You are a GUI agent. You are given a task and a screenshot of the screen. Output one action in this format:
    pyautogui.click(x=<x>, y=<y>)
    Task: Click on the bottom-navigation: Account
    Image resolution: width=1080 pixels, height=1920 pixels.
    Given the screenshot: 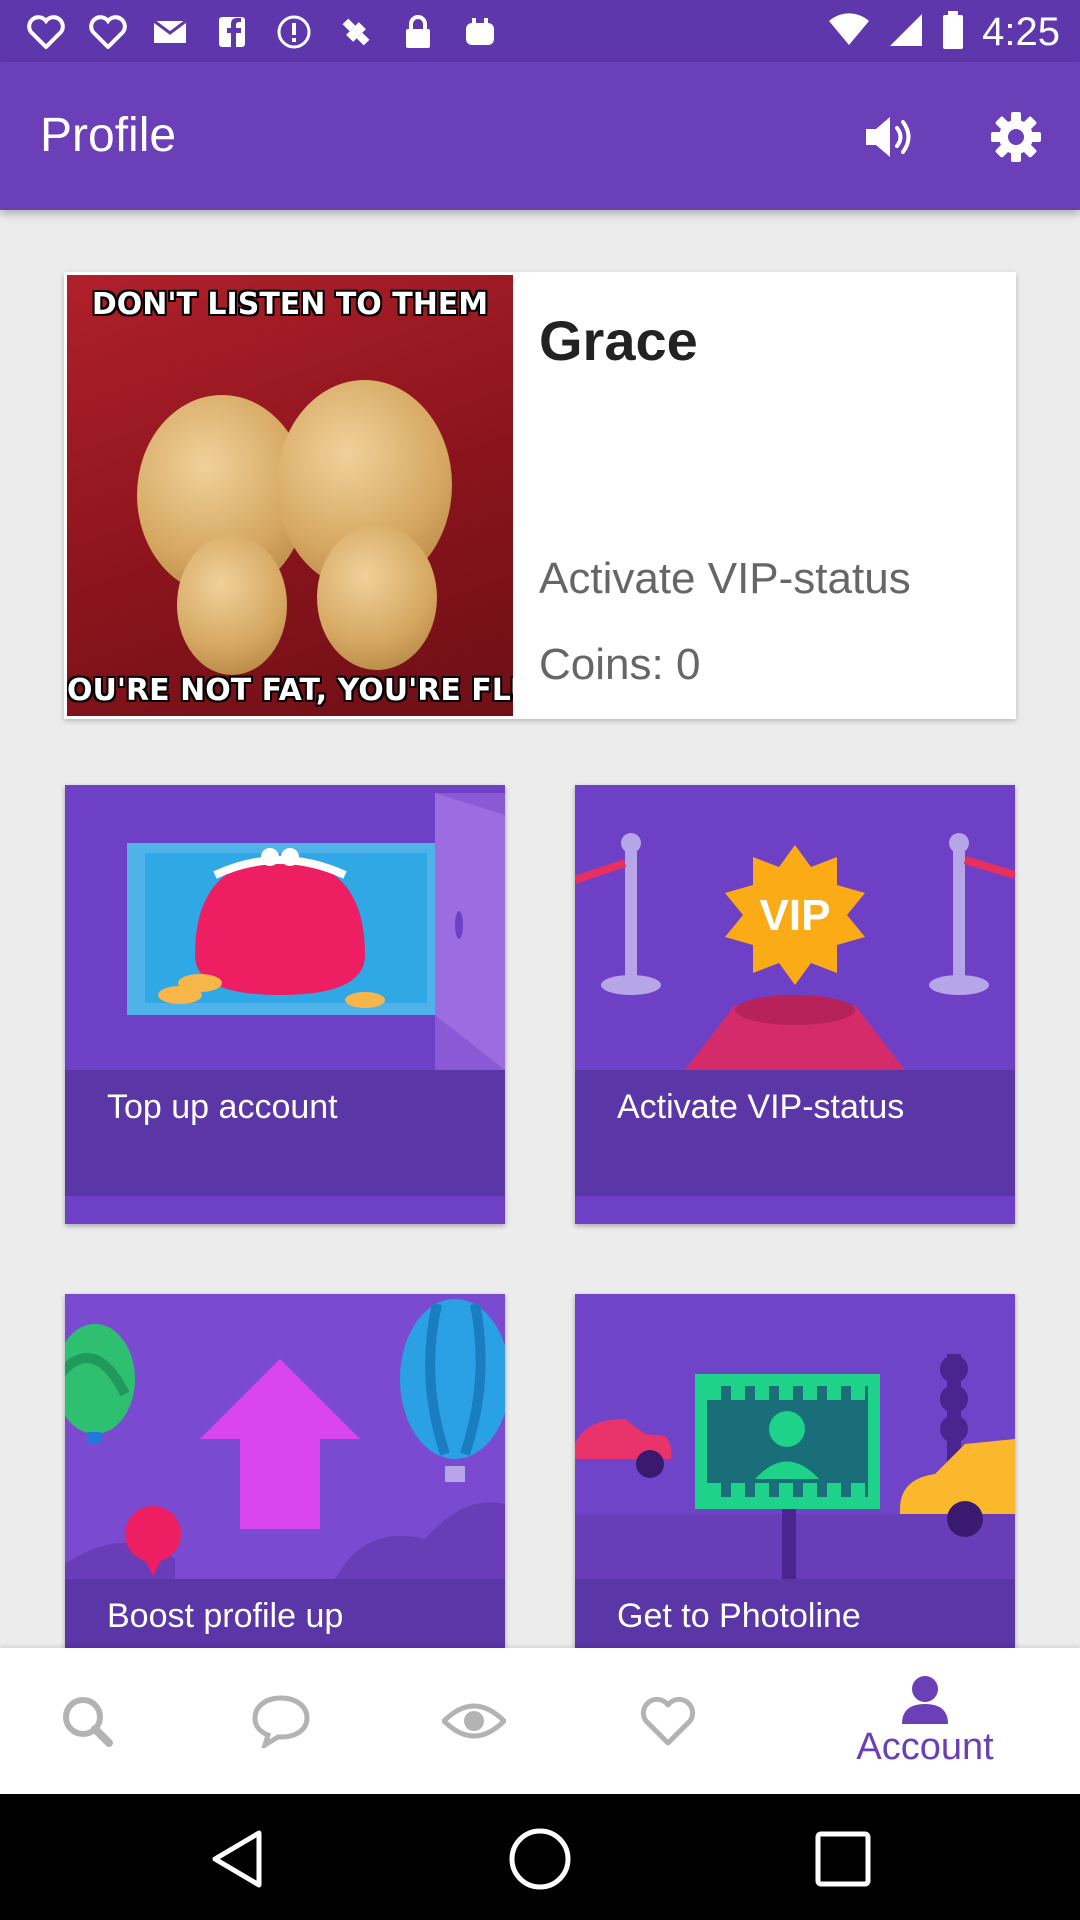 What is the action you would take?
    pyautogui.click(x=540, y=1721)
    